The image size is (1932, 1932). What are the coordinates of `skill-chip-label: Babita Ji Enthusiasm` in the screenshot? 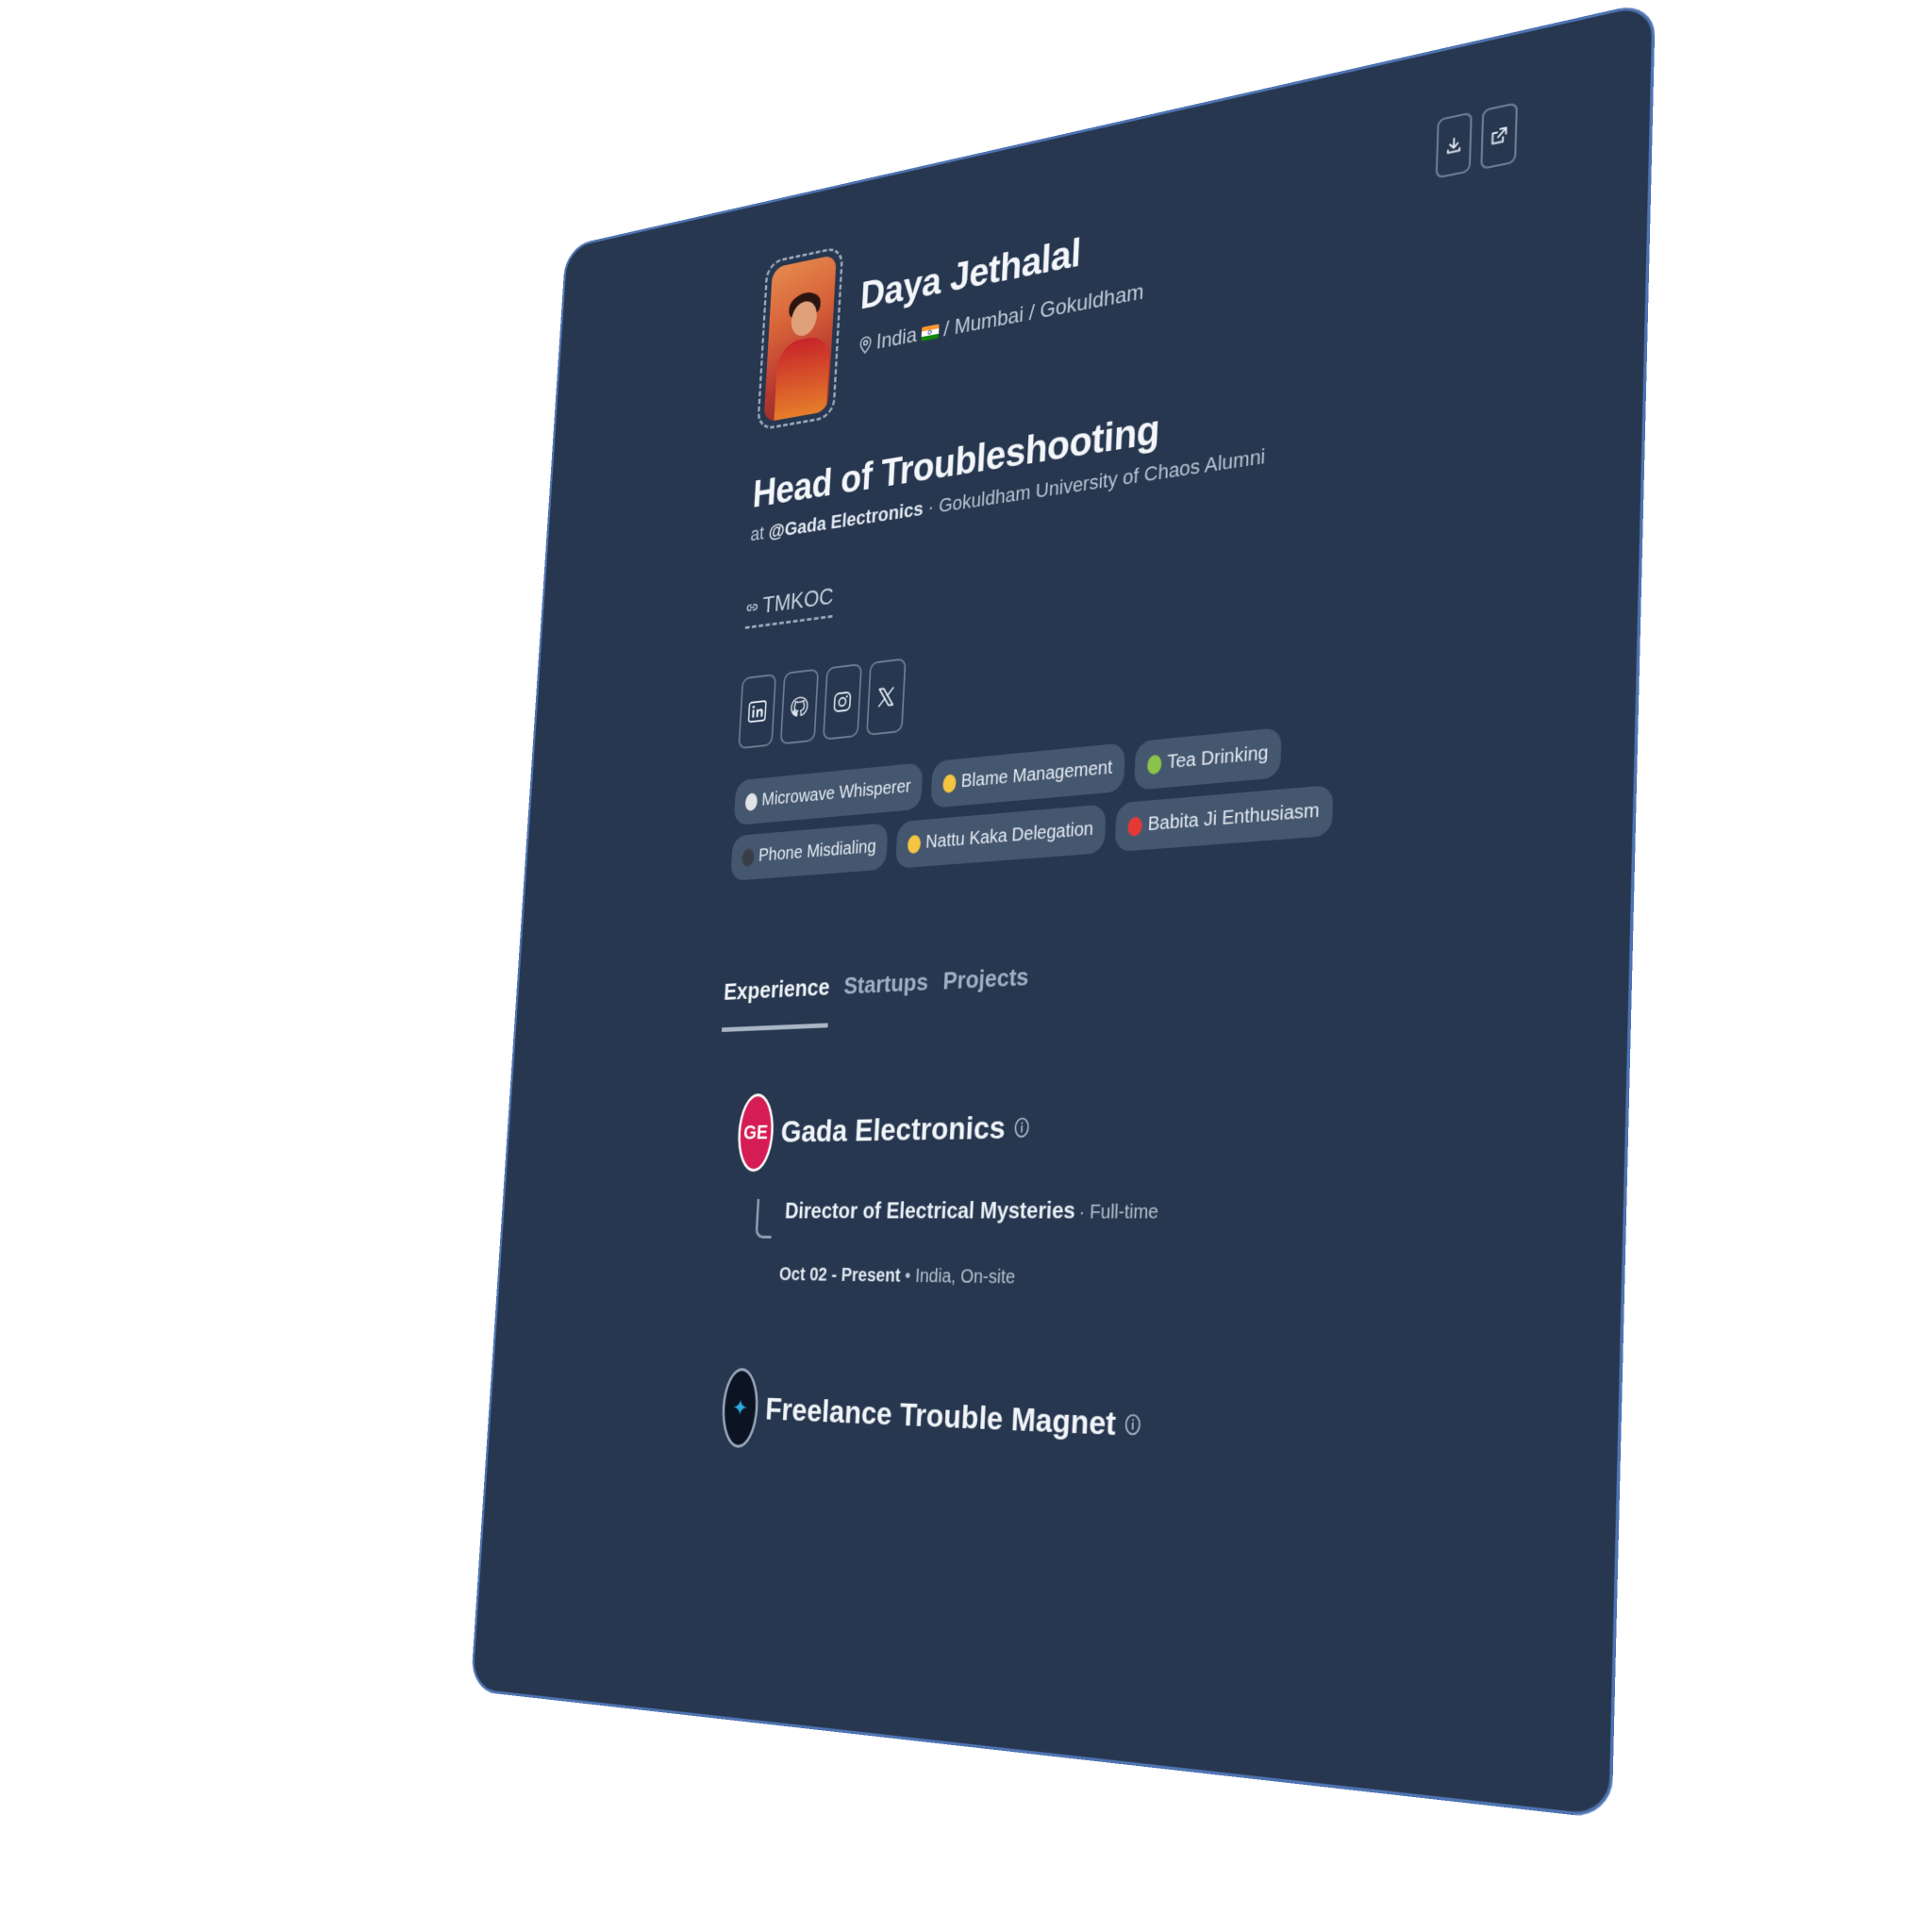 It's located at (1234, 817).